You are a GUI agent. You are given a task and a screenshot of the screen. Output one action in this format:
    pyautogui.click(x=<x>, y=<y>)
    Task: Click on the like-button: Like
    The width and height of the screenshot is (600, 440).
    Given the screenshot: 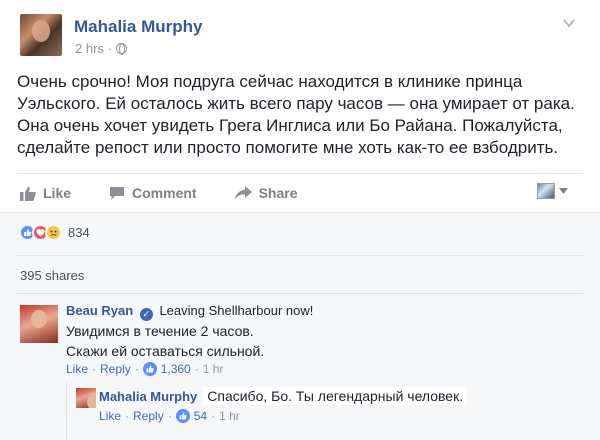 What is the action you would take?
    pyautogui.click(x=45, y=193)
    